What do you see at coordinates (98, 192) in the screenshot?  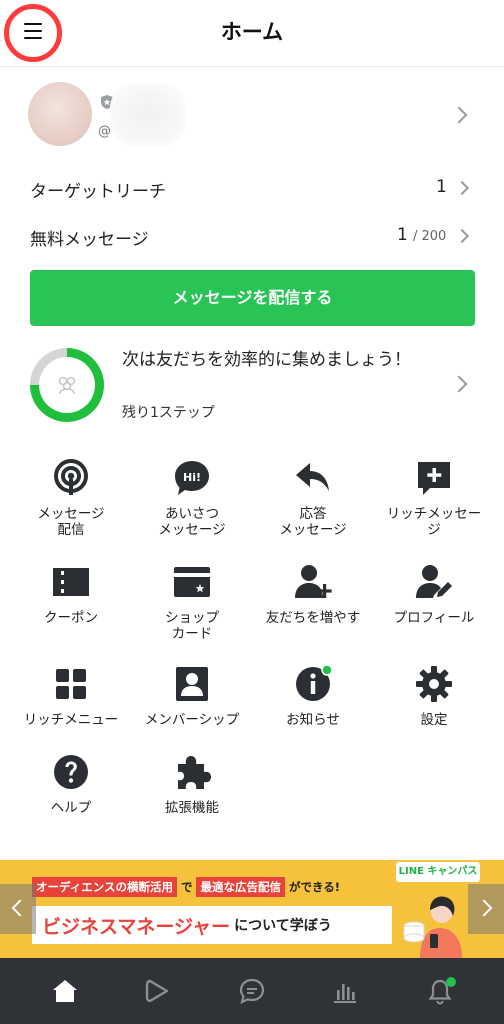 I see `target-reach-label: ターゲットリーチ` at bounding box center [98, 192].